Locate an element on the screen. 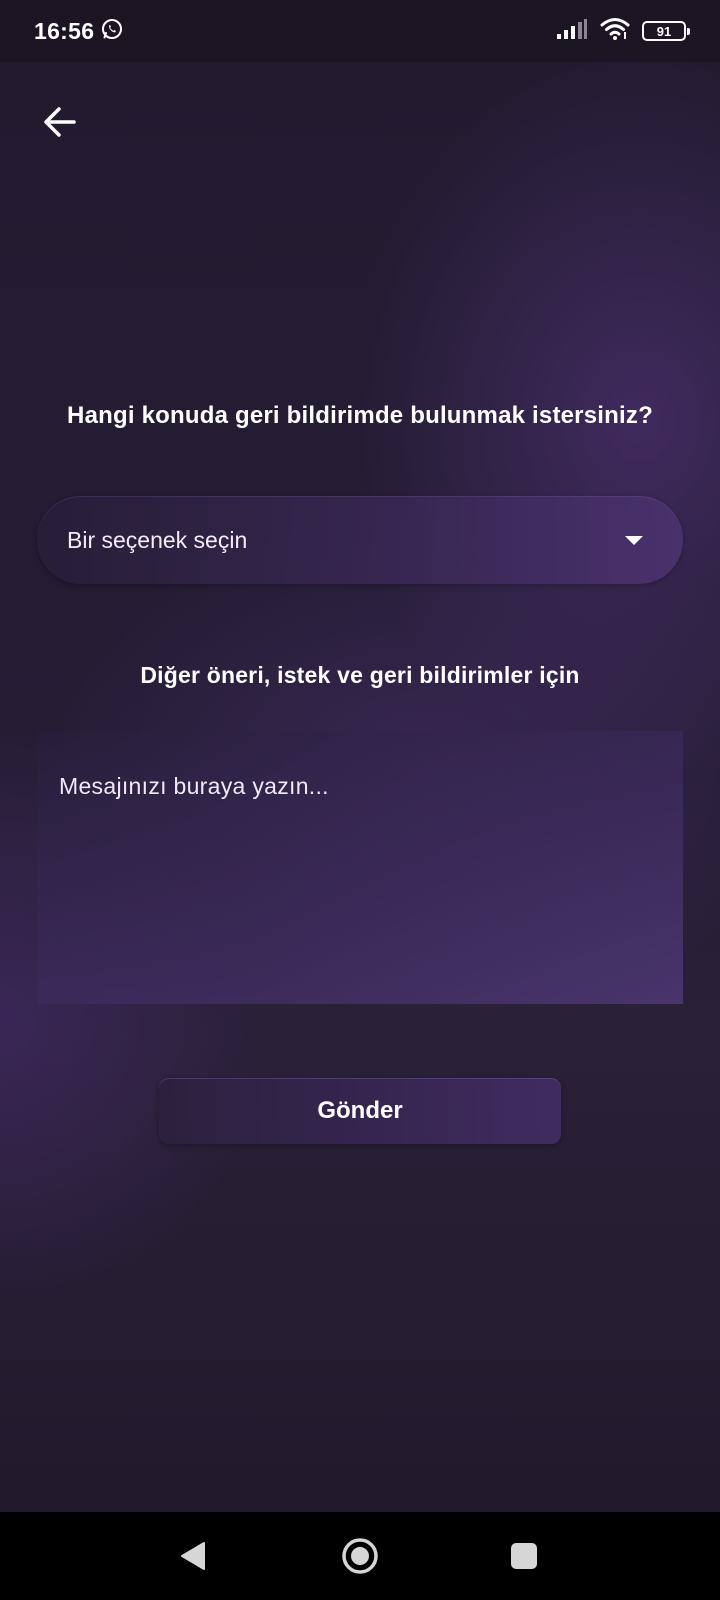 The width and height of the screenshot is (720, 1600). caret-down-icon is located at coordinates (634, 540).